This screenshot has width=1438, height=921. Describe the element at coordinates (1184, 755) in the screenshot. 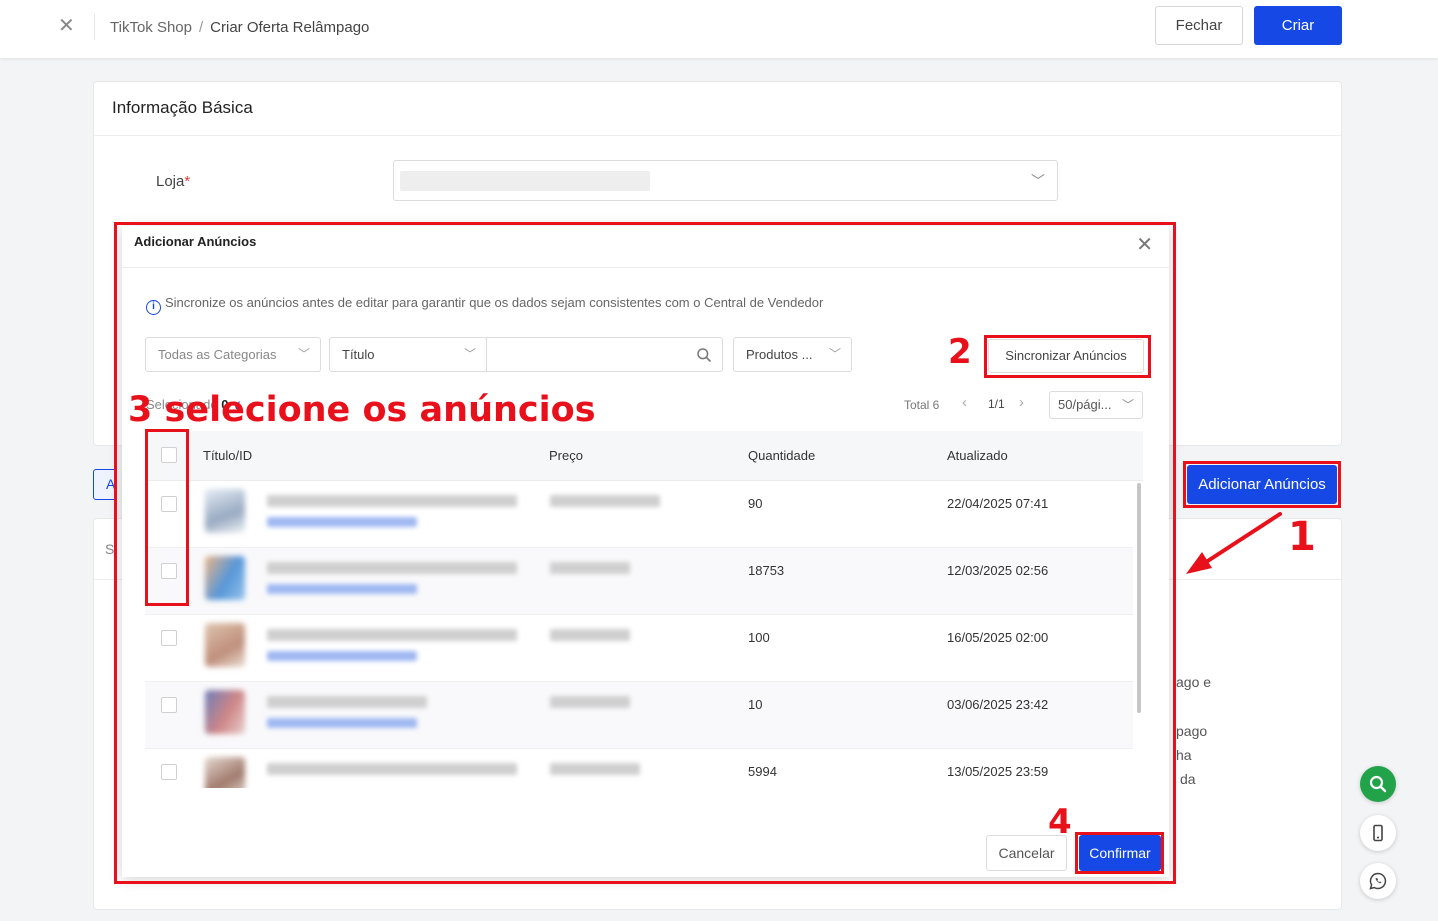

I see `partial-text: ha` at that location.